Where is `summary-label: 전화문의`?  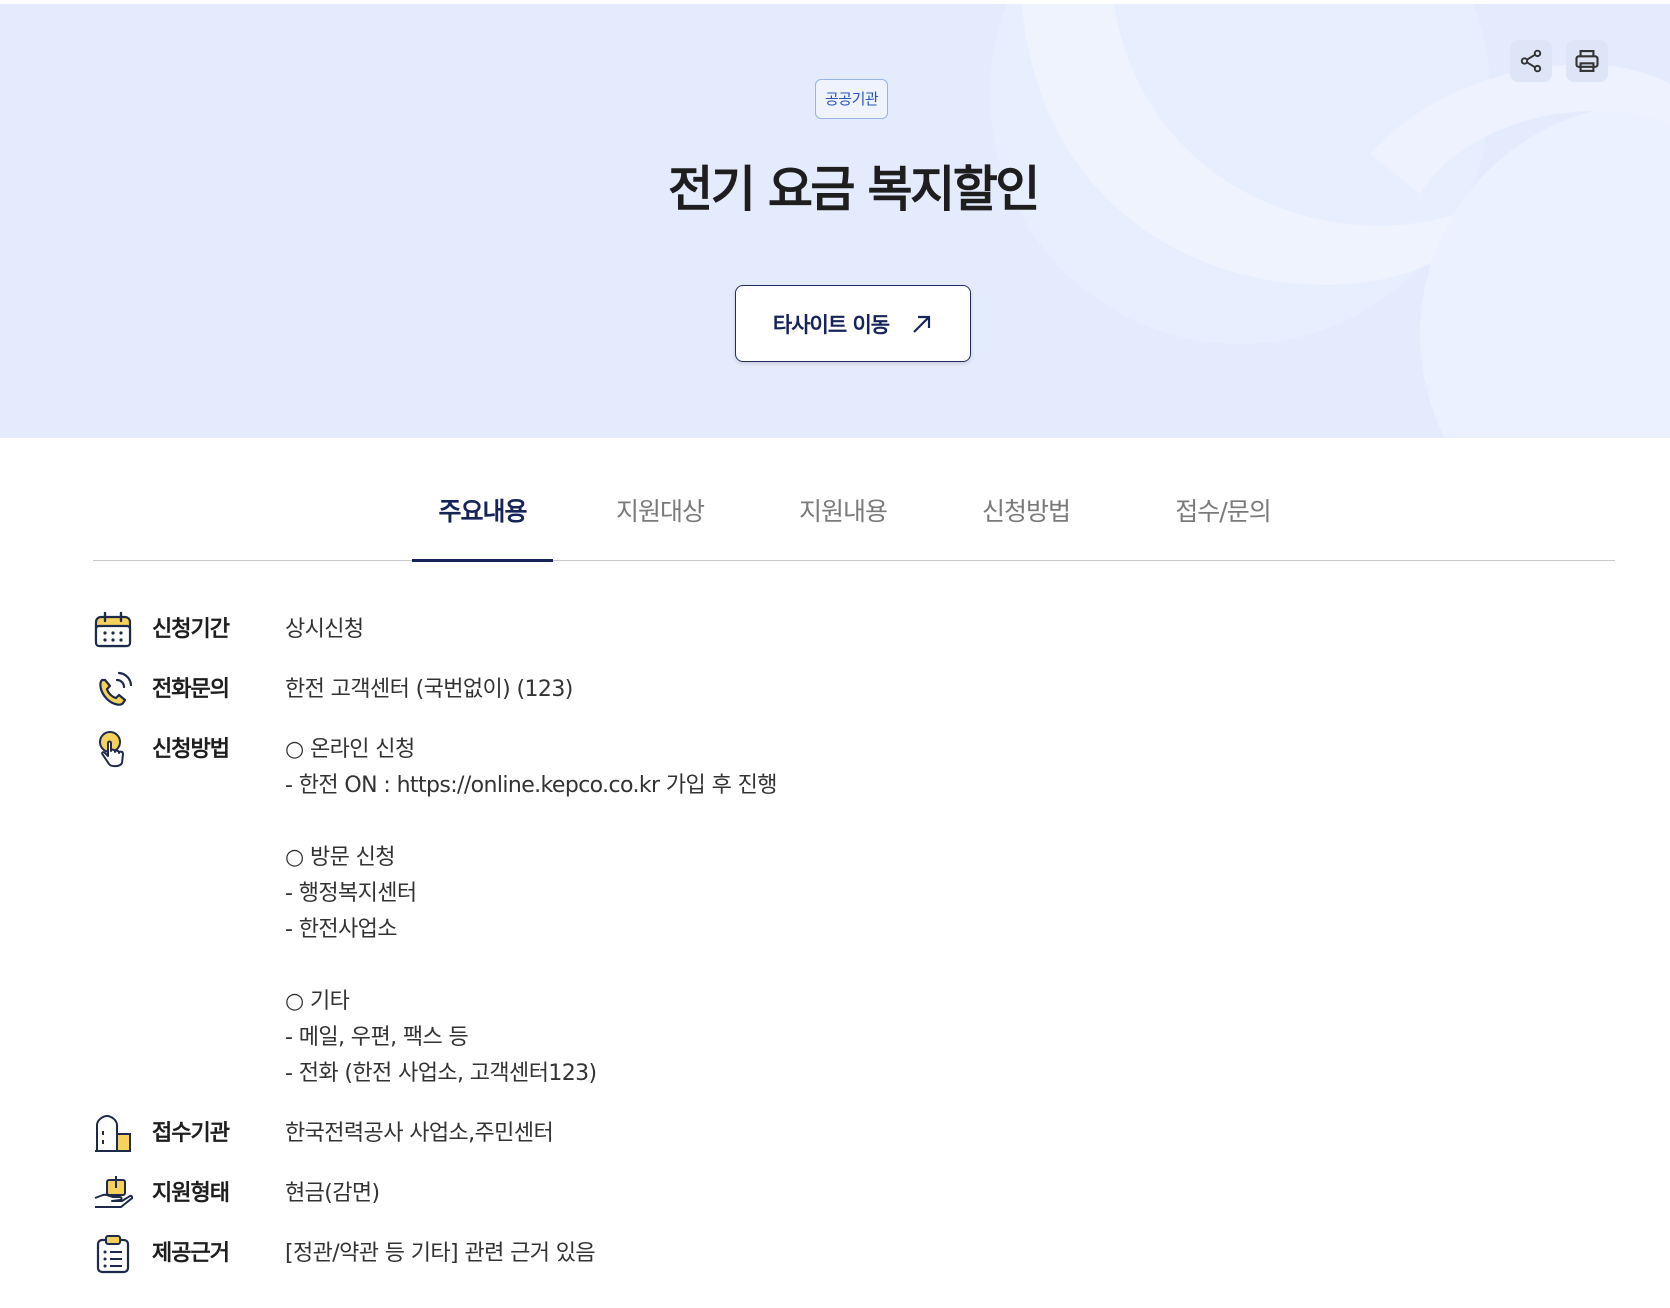 summary-label: 전화문의 is located at coordinates (191, 689).